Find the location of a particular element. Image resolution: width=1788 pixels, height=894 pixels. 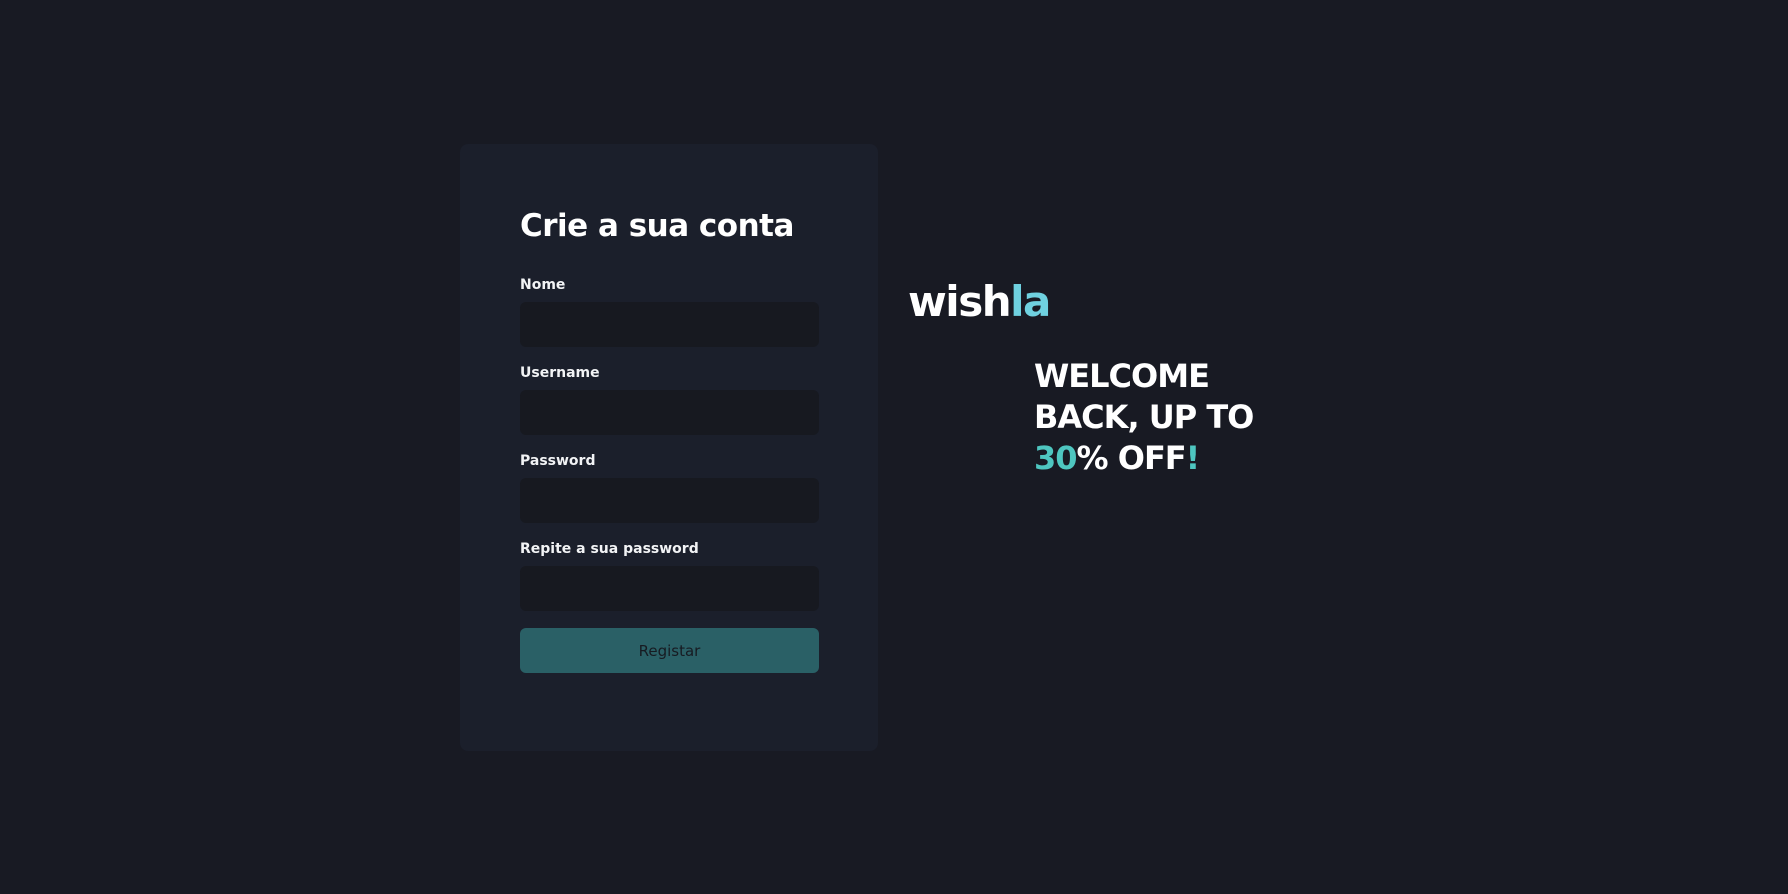

form-title: Crie a sua conta is located at coordinates (657, 226).